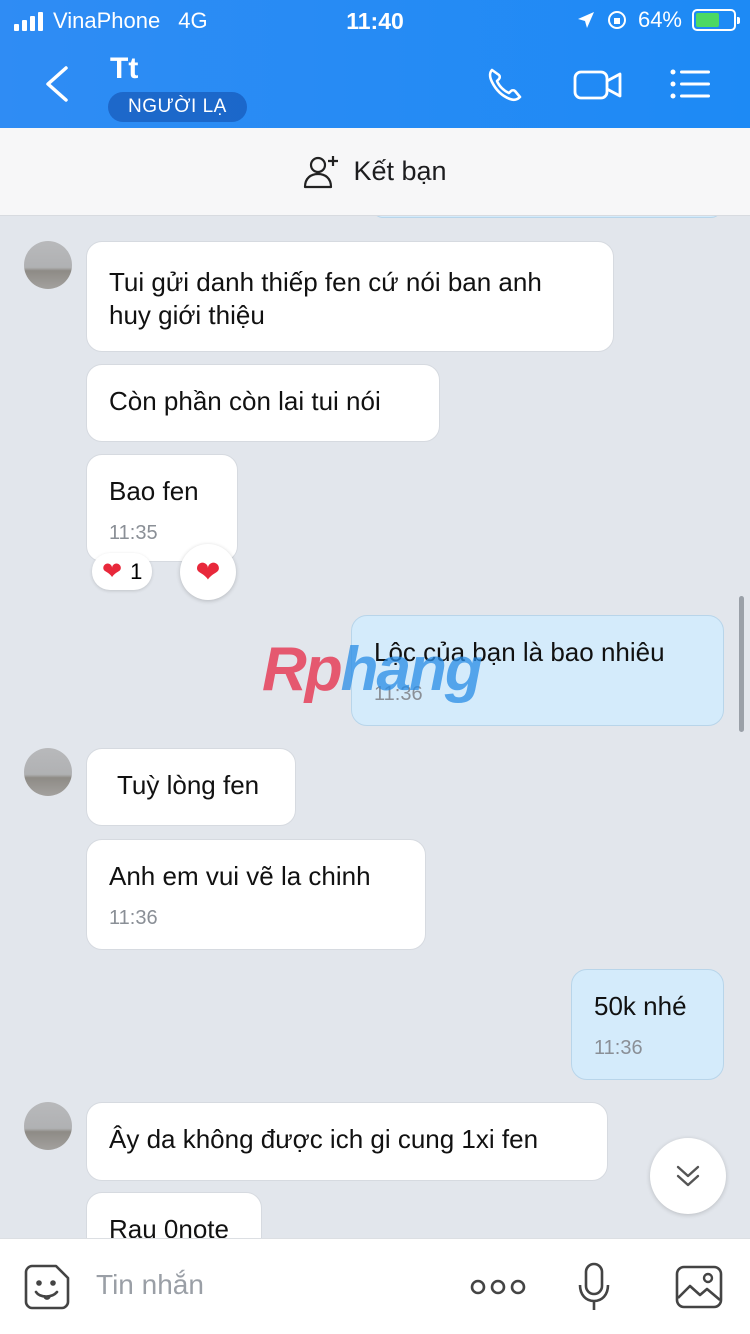  What do you see at coordinates (240, 876) in the screenshot?
I see `message-text: Anh em vui vẽ la chinh` at bounding box center [240, 876].